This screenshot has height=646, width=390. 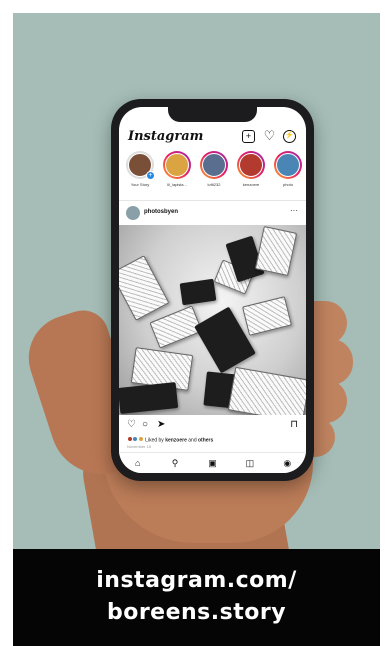 I want to click on search-icon: ⚲, so click(x=175, y=463).